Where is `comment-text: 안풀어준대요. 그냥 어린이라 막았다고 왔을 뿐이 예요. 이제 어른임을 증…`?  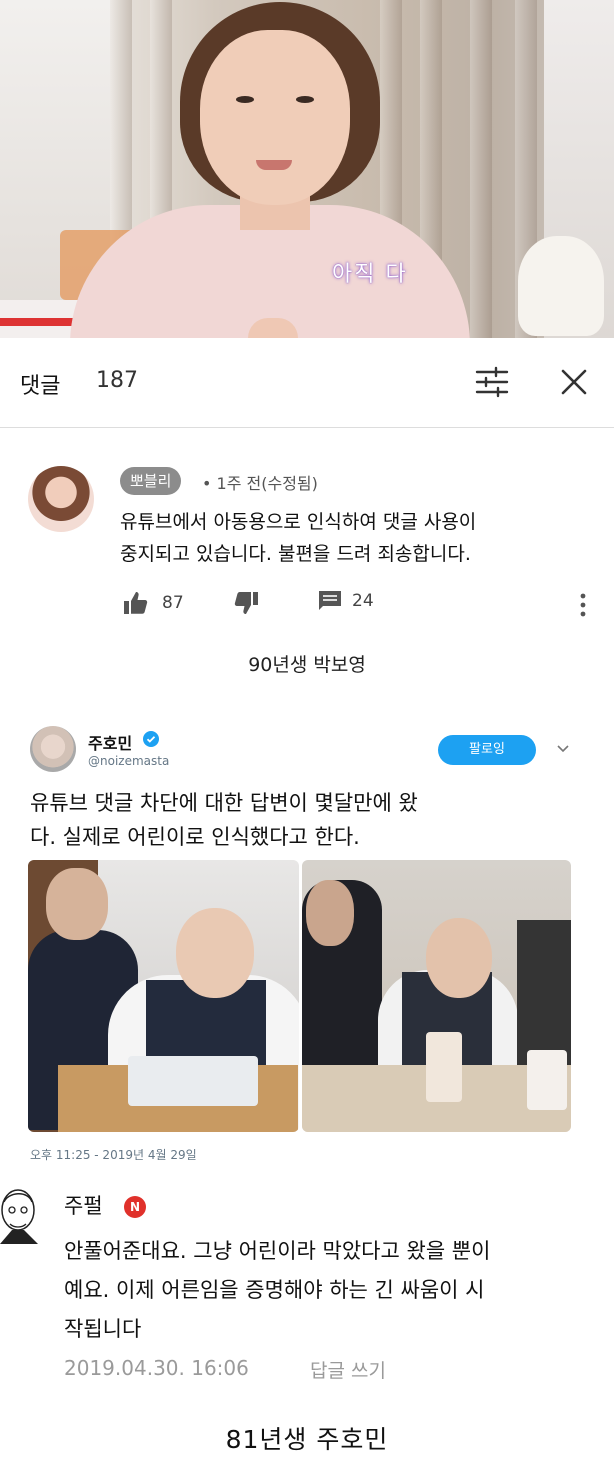 comment-text: 안풀어준대요. 그냥 어린이라 막았다고 왔을 뿐이 예요. 이제 어른임을 증… is located at coordinates (336, 1290).